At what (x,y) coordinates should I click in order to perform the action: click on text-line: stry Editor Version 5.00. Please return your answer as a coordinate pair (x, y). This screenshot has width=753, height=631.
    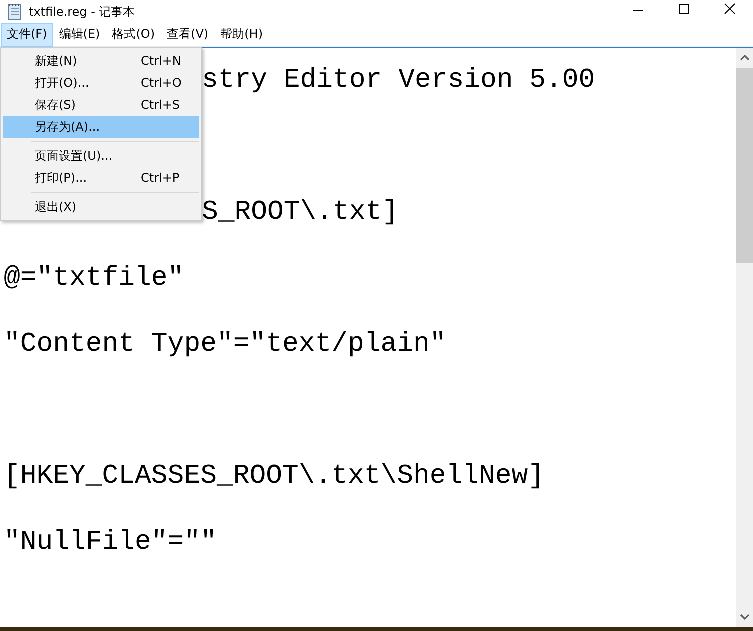
    Looking at the image, I should click on (399, 81).